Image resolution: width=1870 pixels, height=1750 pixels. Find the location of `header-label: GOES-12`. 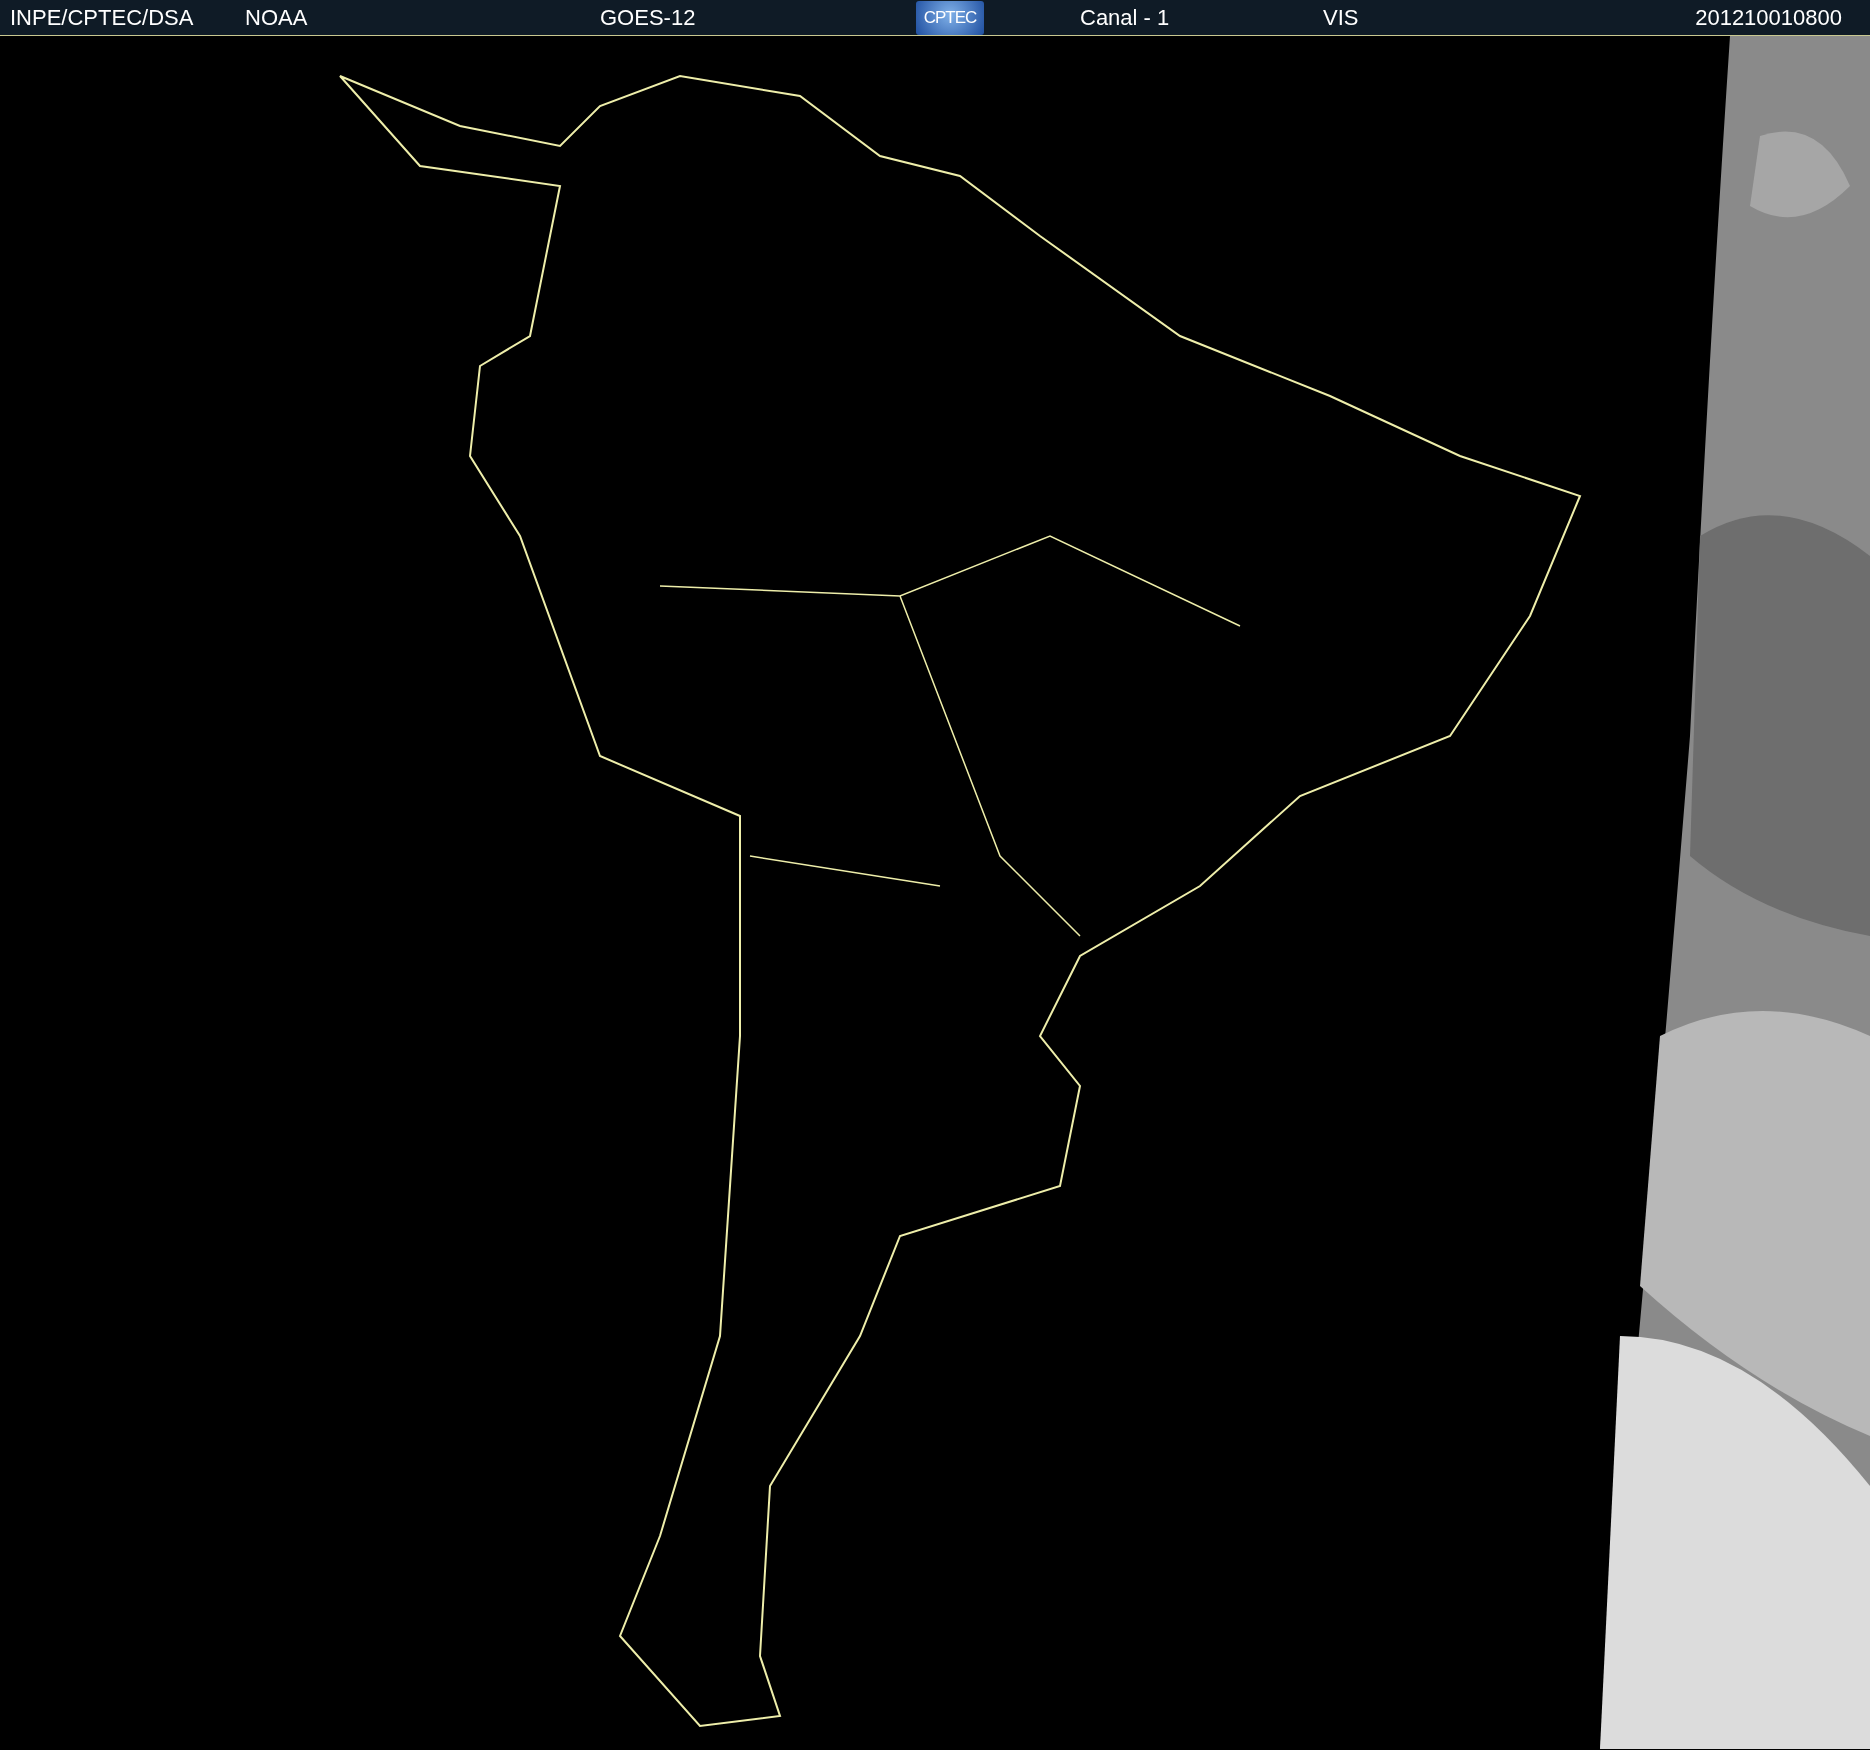

header-label: GOES-12 is located at coordinates (648, 17).